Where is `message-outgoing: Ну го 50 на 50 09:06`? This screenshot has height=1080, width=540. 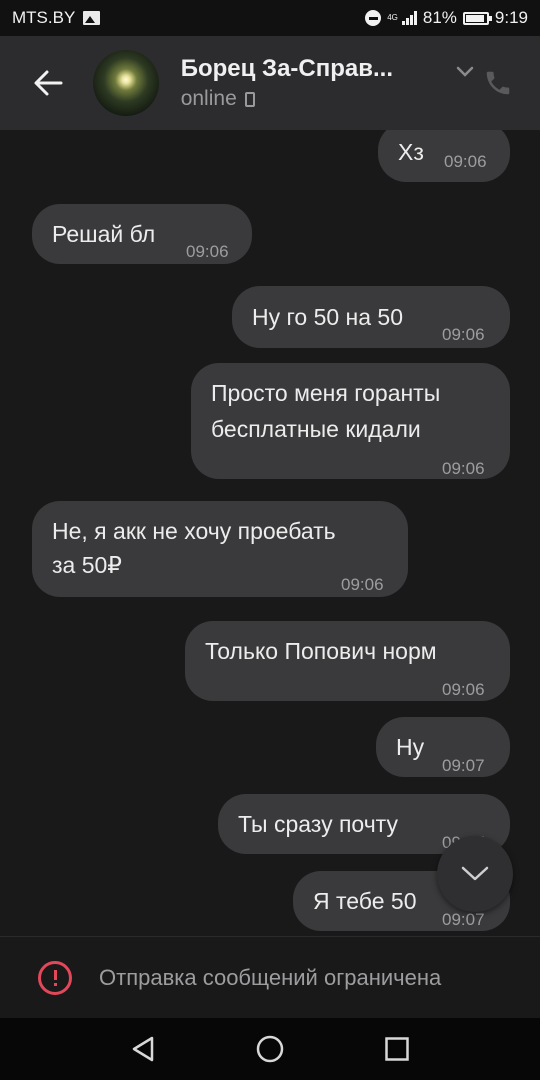
message-outgoing: Ну го 50 на 50 09:06 is located at coordinates (371, 317).